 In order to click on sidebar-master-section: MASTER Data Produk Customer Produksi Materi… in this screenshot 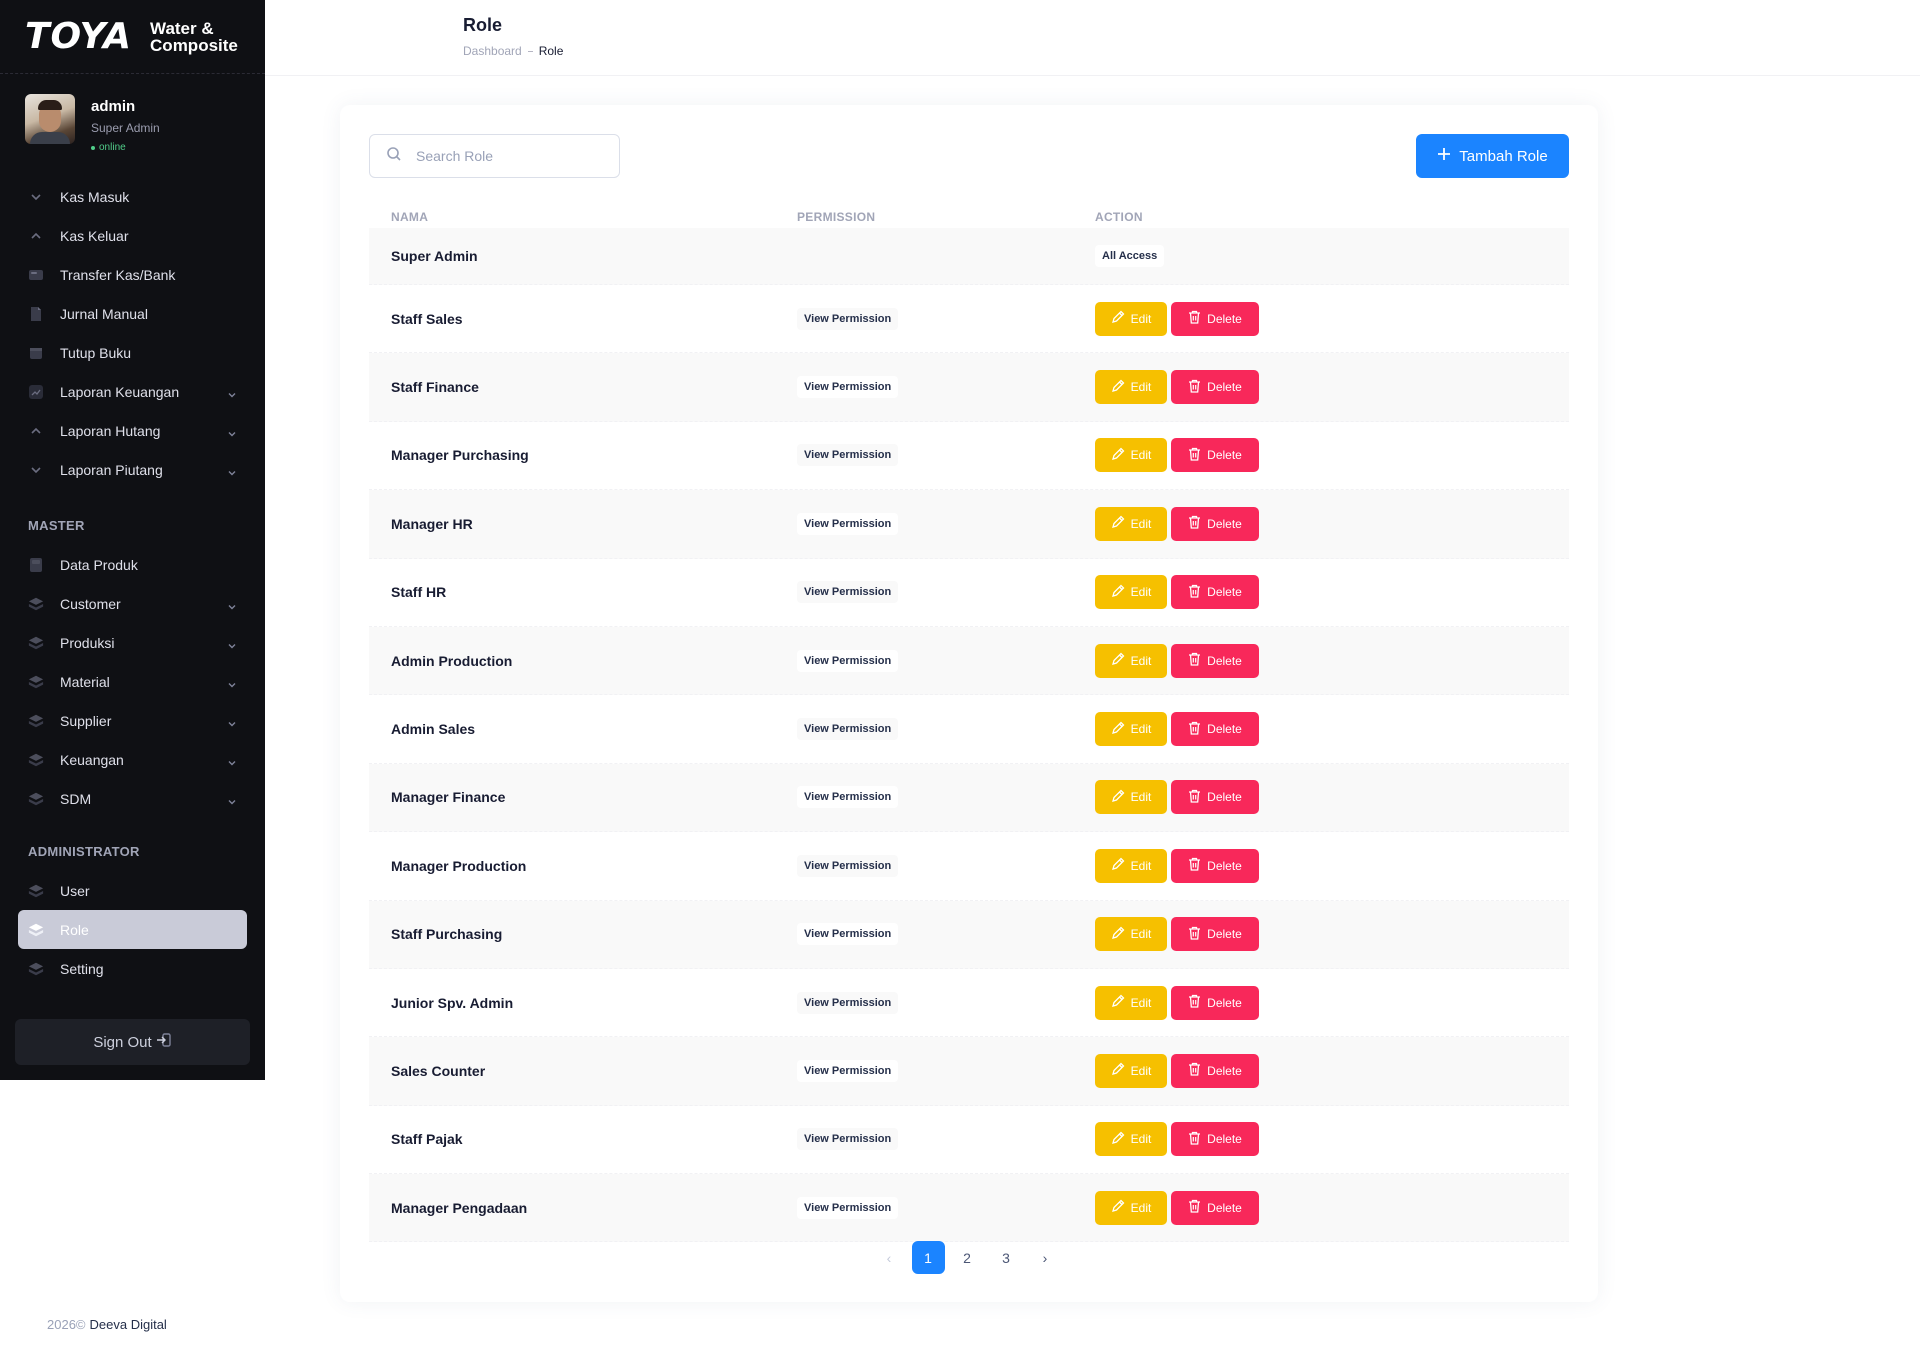, I will do `click(132, 661)`.